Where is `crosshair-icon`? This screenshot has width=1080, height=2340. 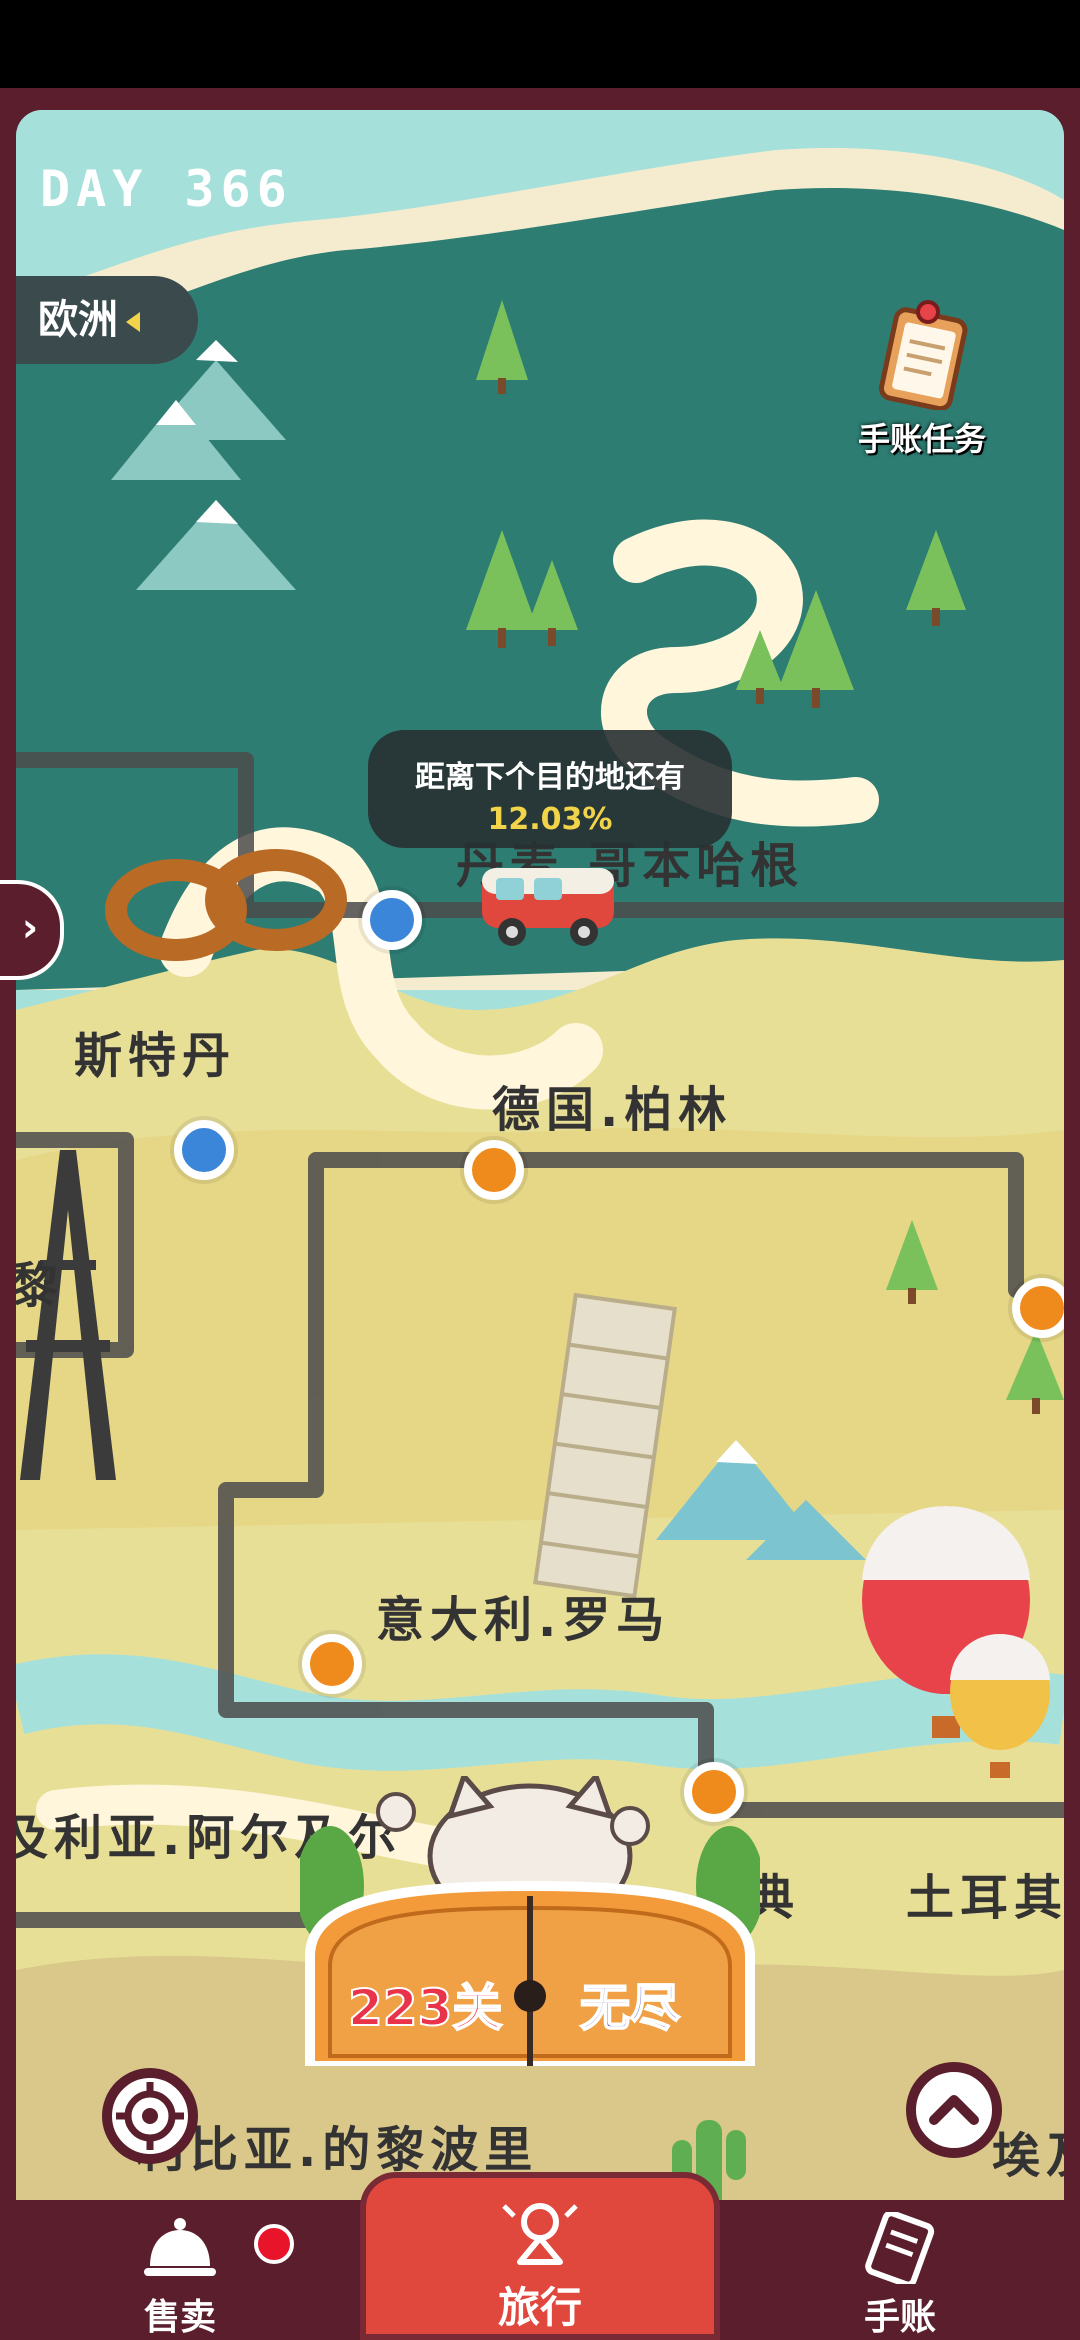
crosshair-icon is located at coordinates (150, 2116).